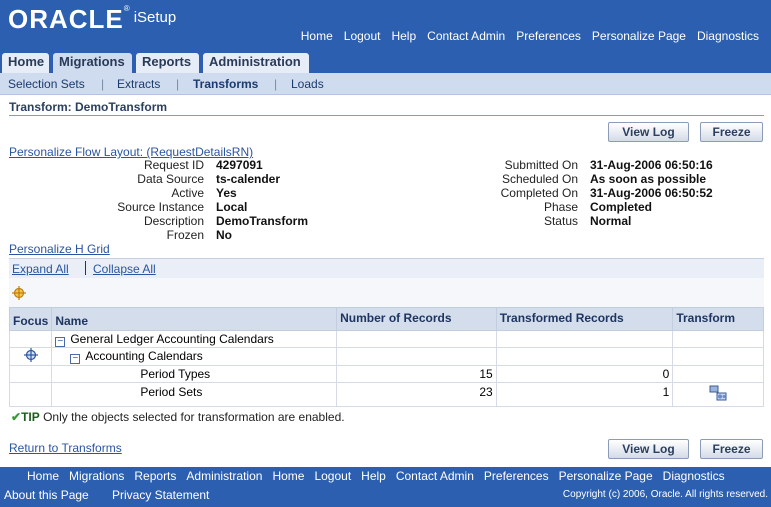 The width and height of the screenshot is (771, 507). I want to click on freeze-button-bottom: Freeze, so click(731, 449).